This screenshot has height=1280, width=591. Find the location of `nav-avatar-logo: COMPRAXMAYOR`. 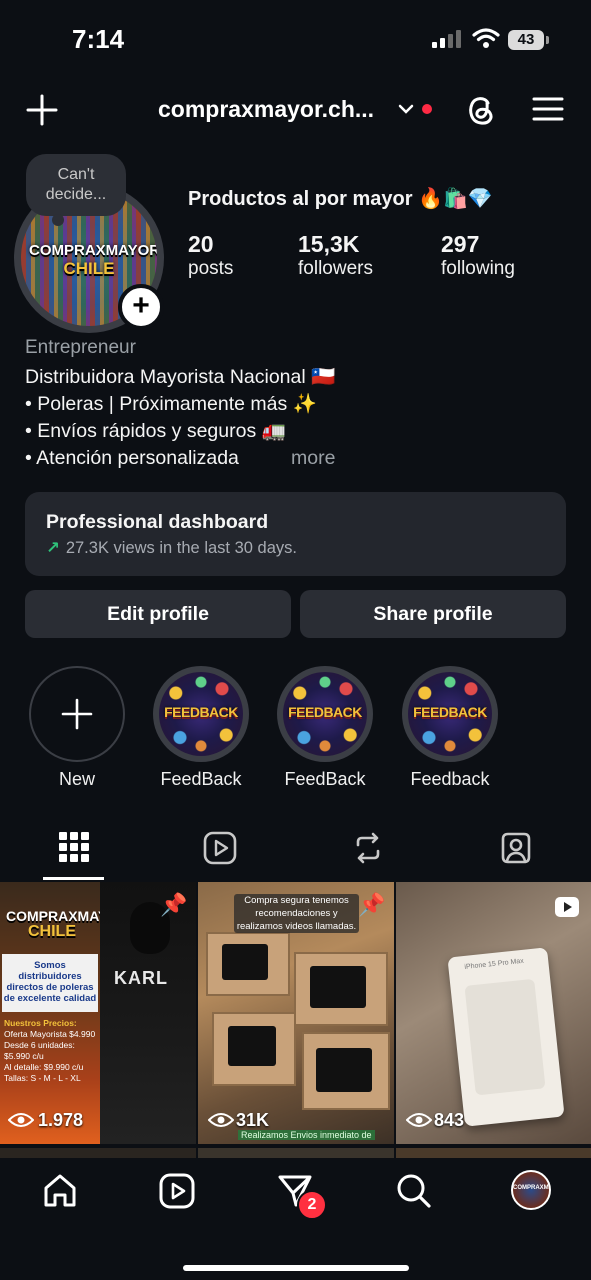

nav-avatar-logo: COMPRAXMAYOR is located at coordinates (531, 1188).